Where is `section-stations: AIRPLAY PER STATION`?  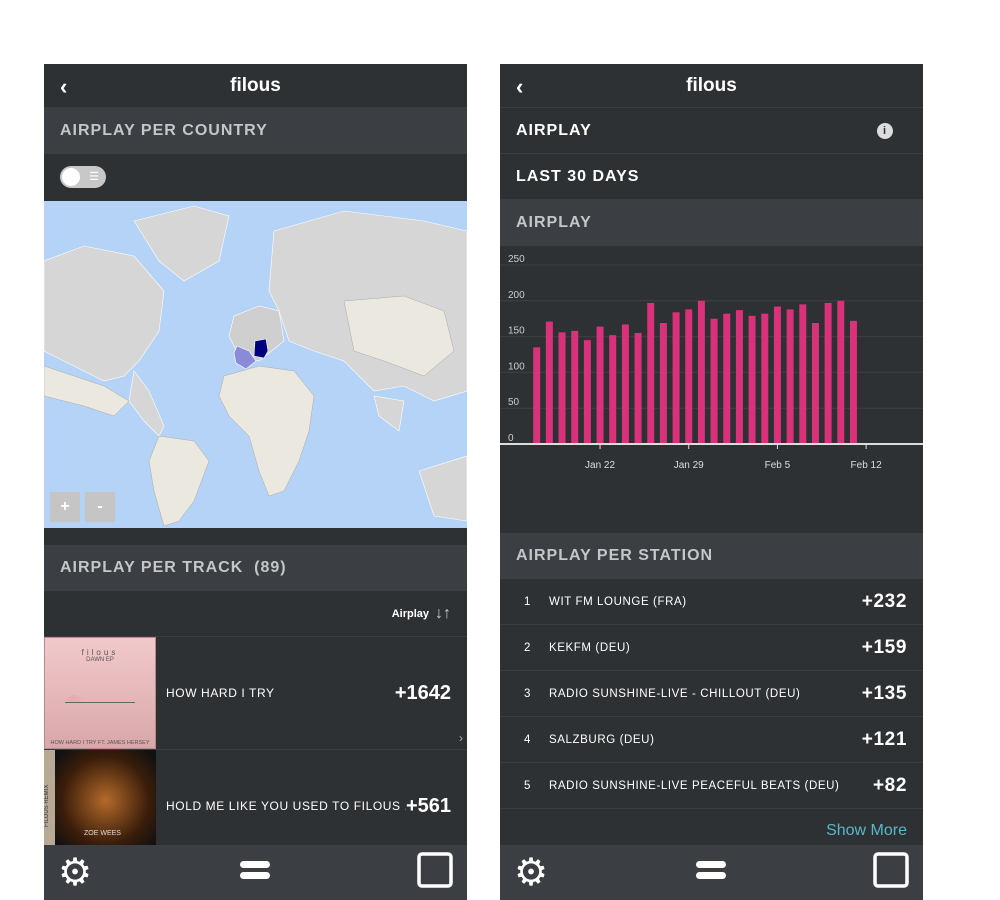
section-stations: AIRPLAY PER STATION is located at coordinates (711, 556).